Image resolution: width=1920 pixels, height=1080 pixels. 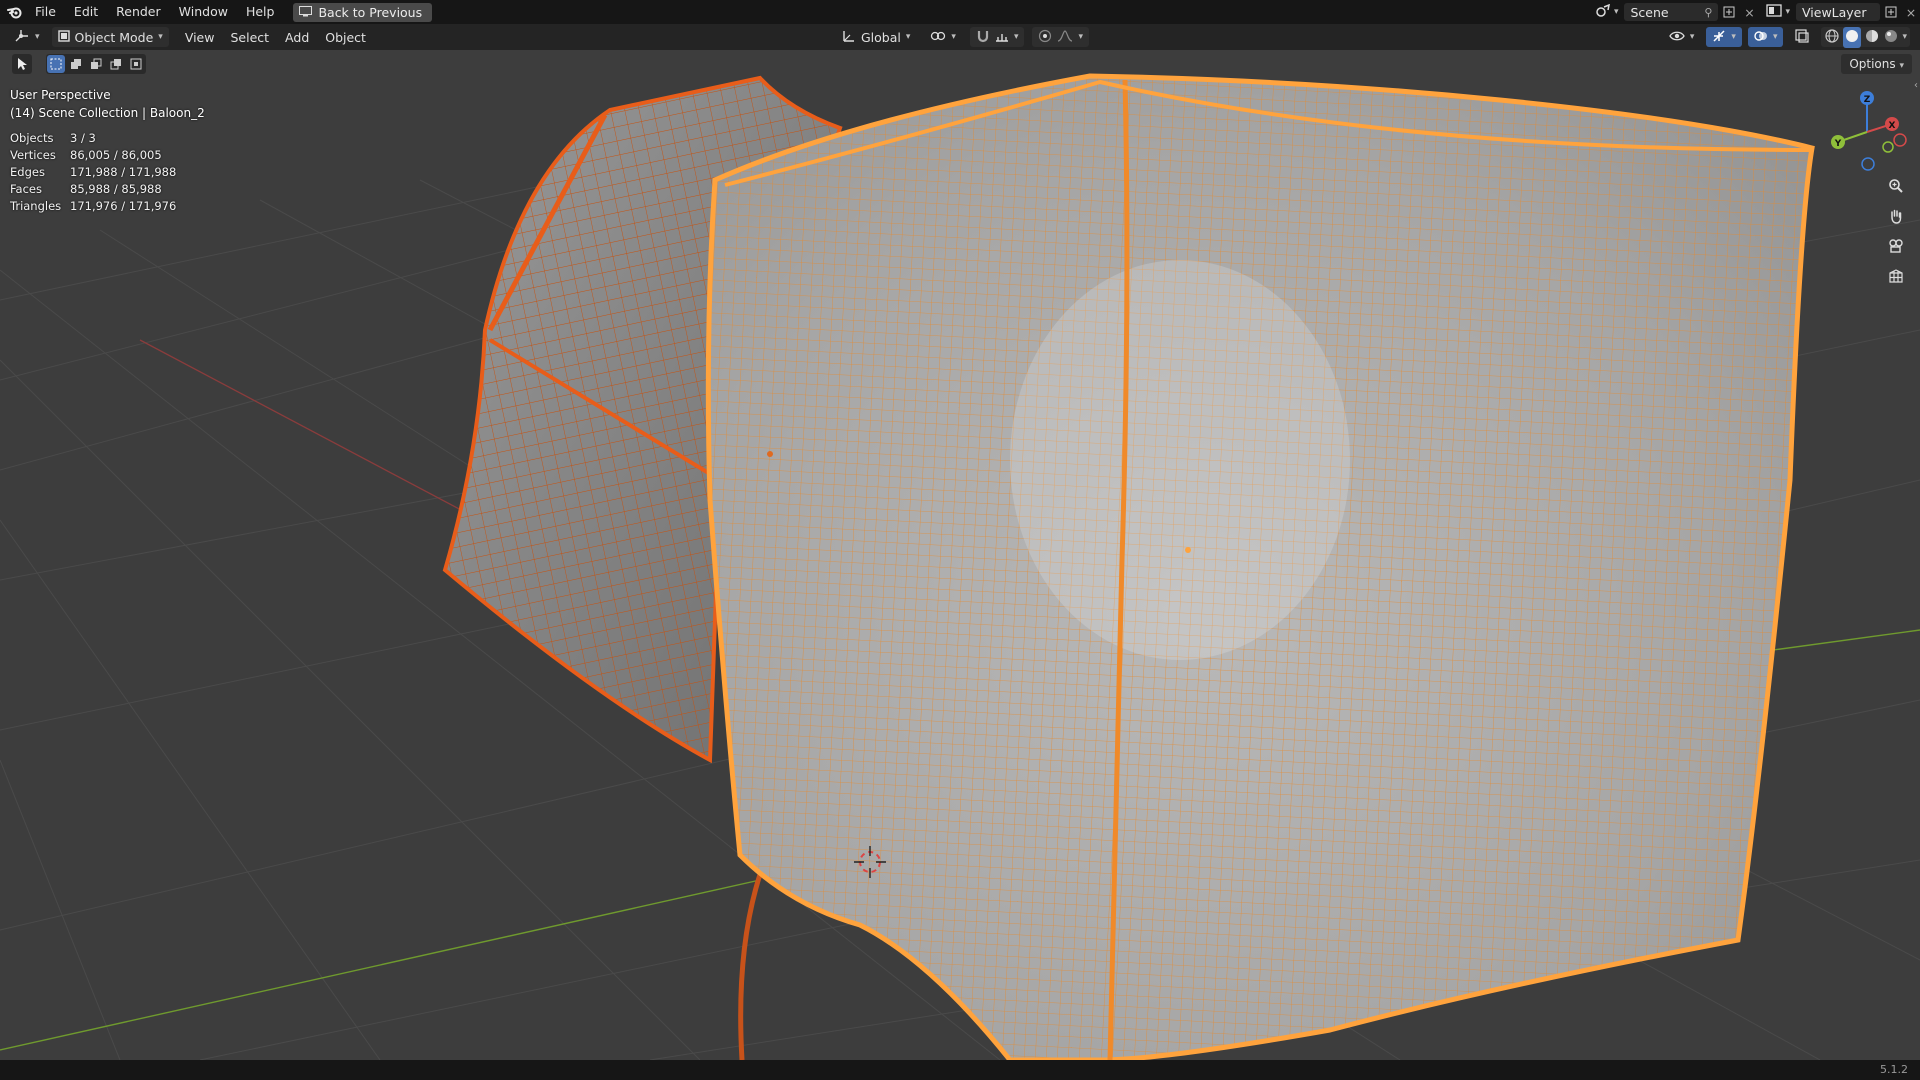 What do you see at coordinates (1867, 129) in the screenshot?
I see `navigation-gizmo: Z Y X` at bounding box center [1867, 129].